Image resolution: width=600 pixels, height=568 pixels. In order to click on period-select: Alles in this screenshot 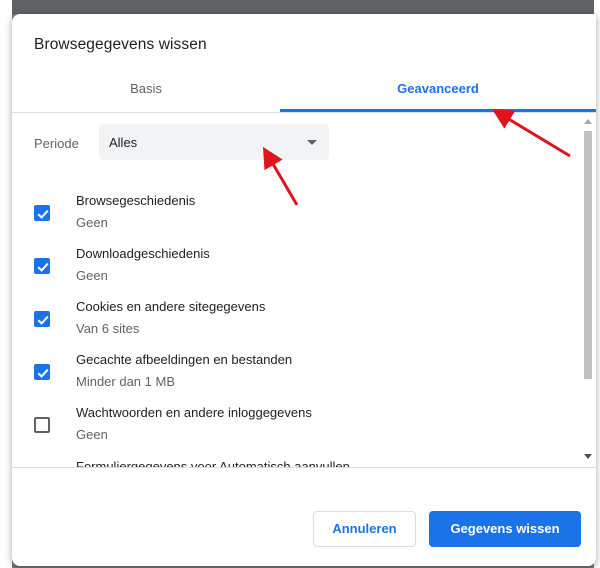, I will do `click(214, 142)`.